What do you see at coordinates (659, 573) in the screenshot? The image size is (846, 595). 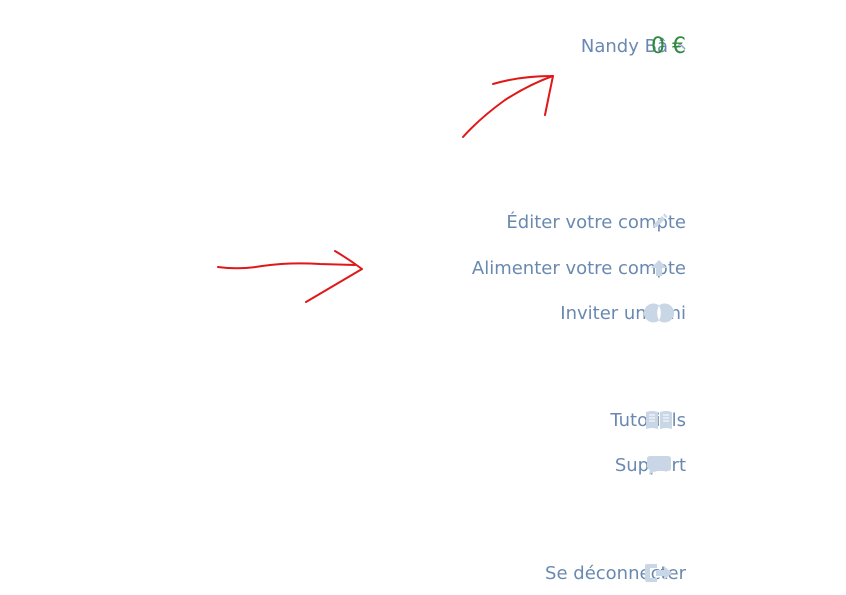 I see `logout-icon` at bounding box center [659, 573].